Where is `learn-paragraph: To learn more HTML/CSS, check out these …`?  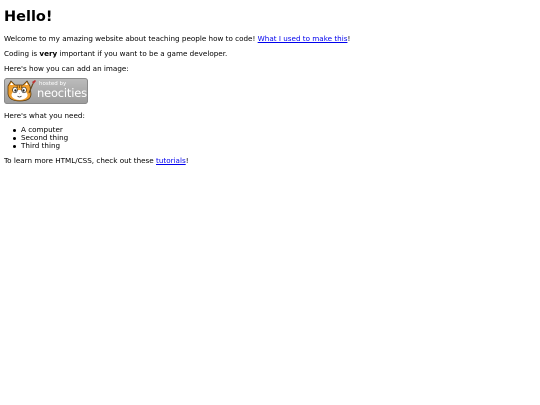
learn-paragraph: To learn more HTML/CSS, check out these … is located at coordinates (96, 161).